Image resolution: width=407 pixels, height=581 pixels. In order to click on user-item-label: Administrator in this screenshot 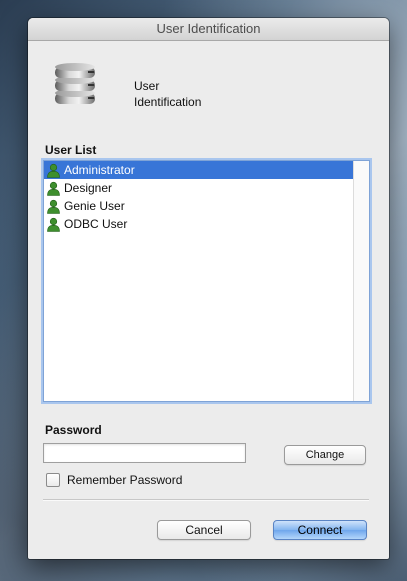, I will do `click(99, 170)`.